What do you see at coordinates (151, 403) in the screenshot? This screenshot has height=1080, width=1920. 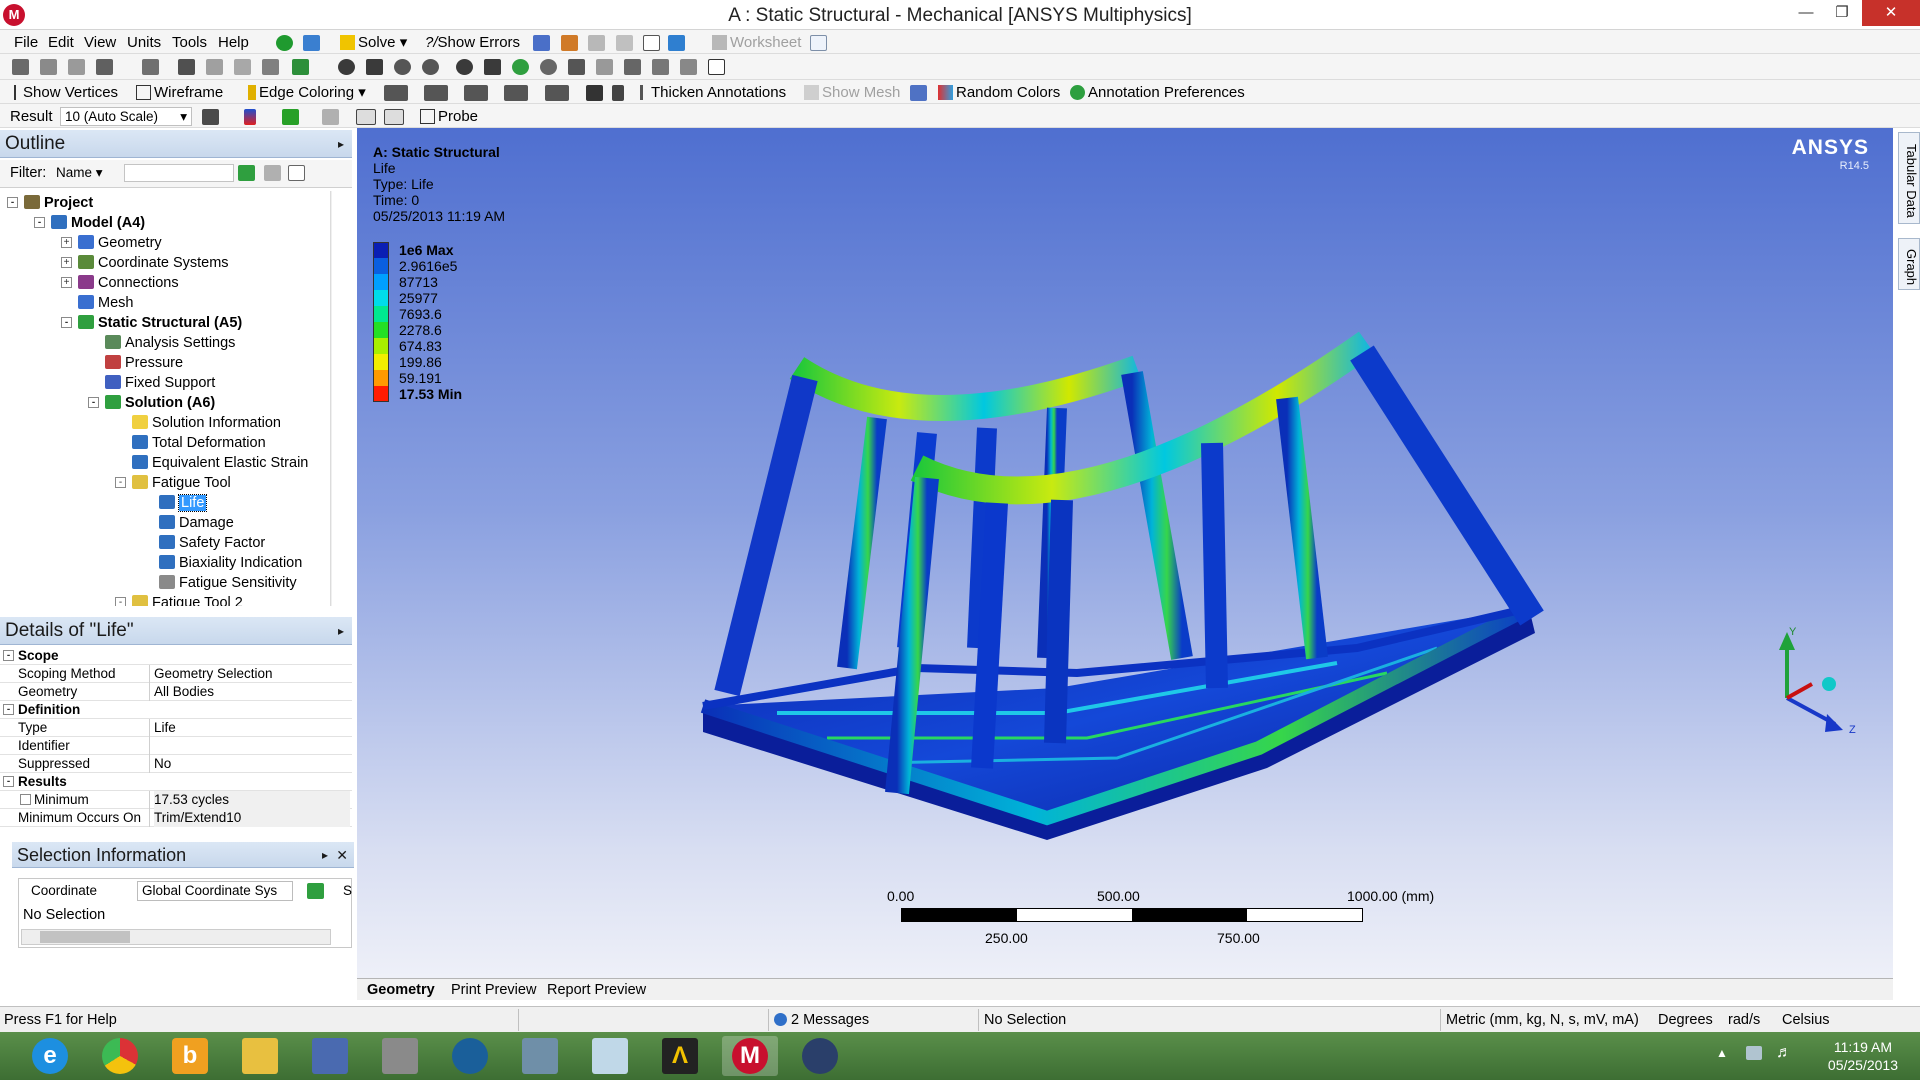 I see `tree-item: - Solution (A6)` at bounding box center [151, 403].